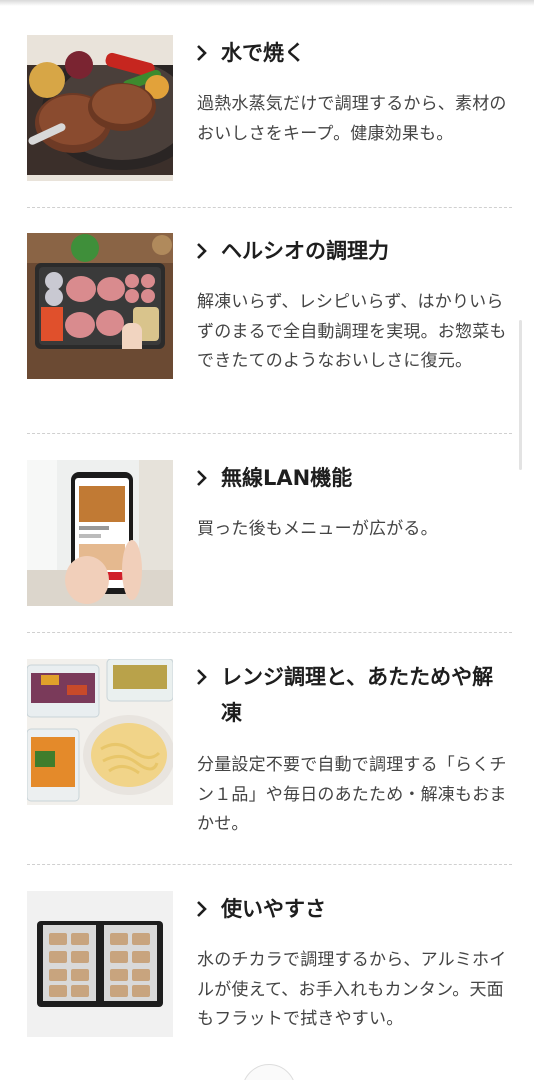  Describe the element at coordinates (354, 909) in the screenshot. I see `feature-title-link: 使いやすさ` at that location.